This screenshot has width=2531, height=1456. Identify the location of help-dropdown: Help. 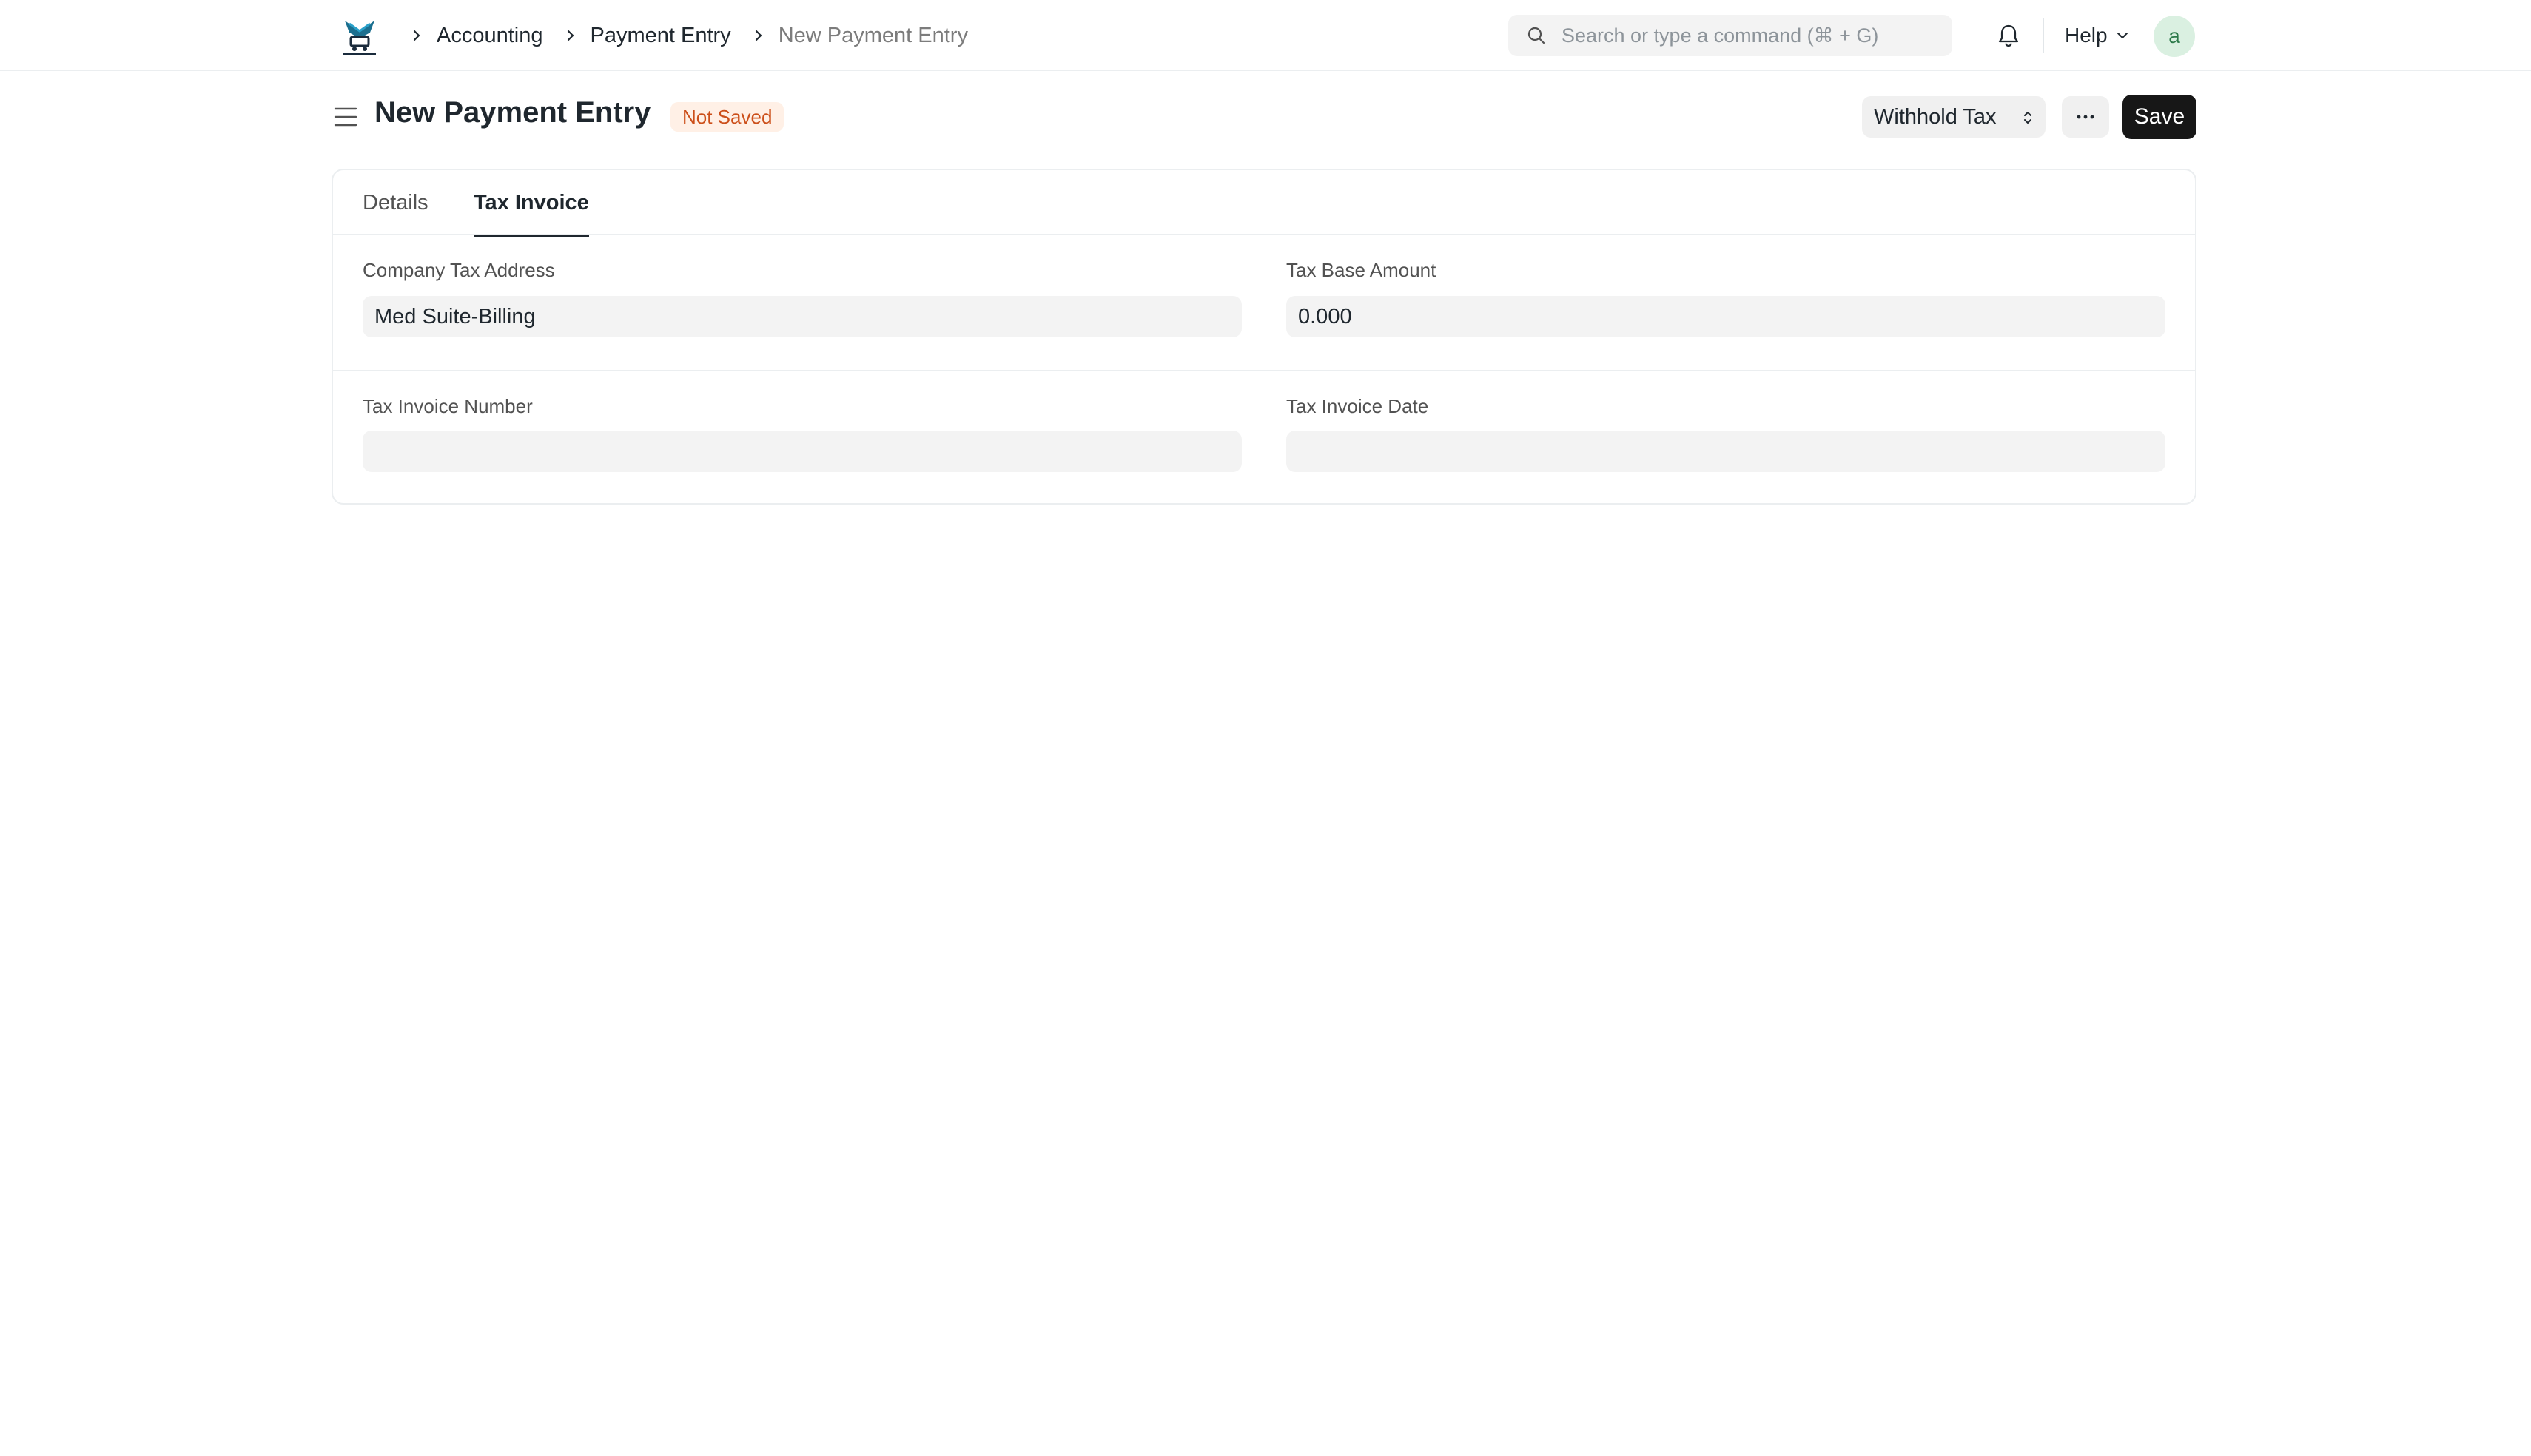
(2097, 36).